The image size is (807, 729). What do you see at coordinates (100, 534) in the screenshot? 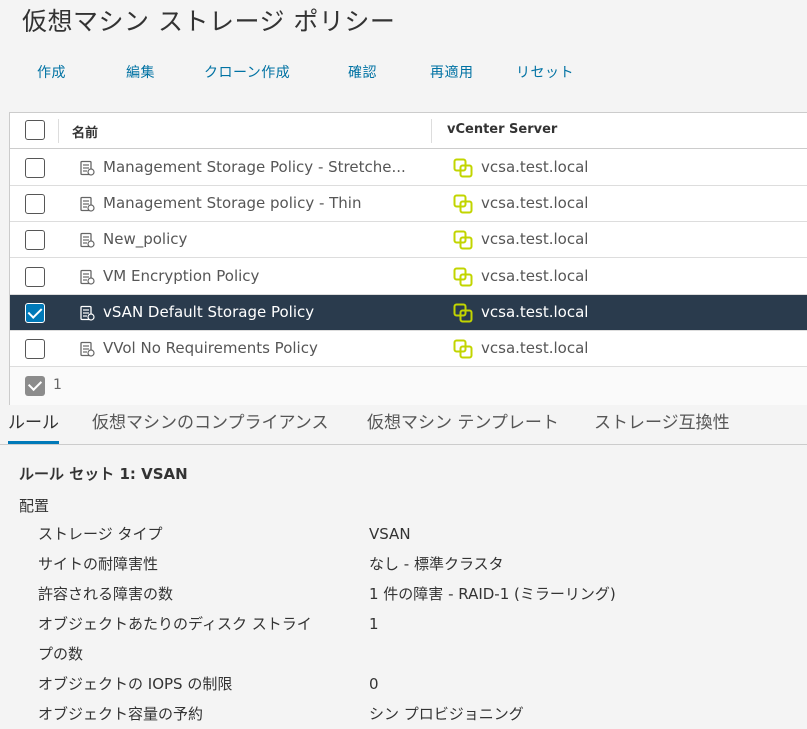
I see `property-label: ストレージ タイプ` at bounding box center [100, 534].